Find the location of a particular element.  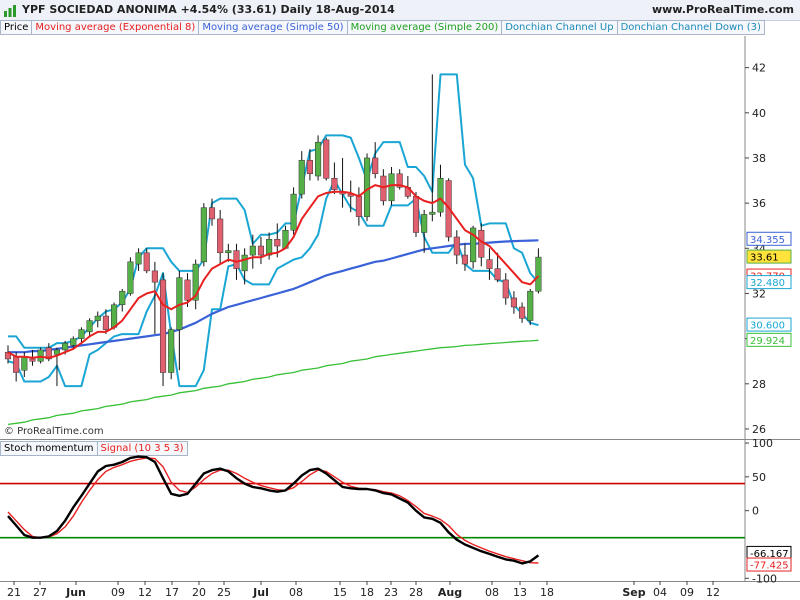

x-tick-label: 13 is located at coordinates (520, 592).